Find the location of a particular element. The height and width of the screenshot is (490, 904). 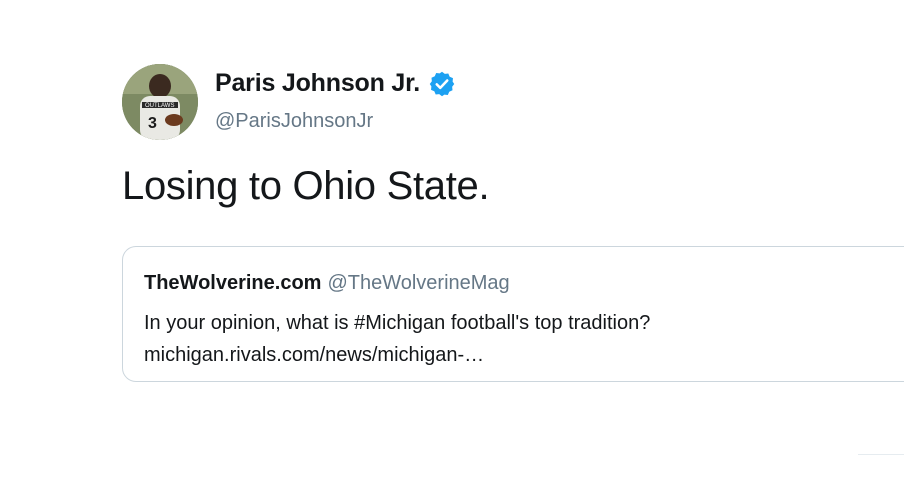

avatar-photo: OUTLAWS 3 is located at coordinates (160, 102).